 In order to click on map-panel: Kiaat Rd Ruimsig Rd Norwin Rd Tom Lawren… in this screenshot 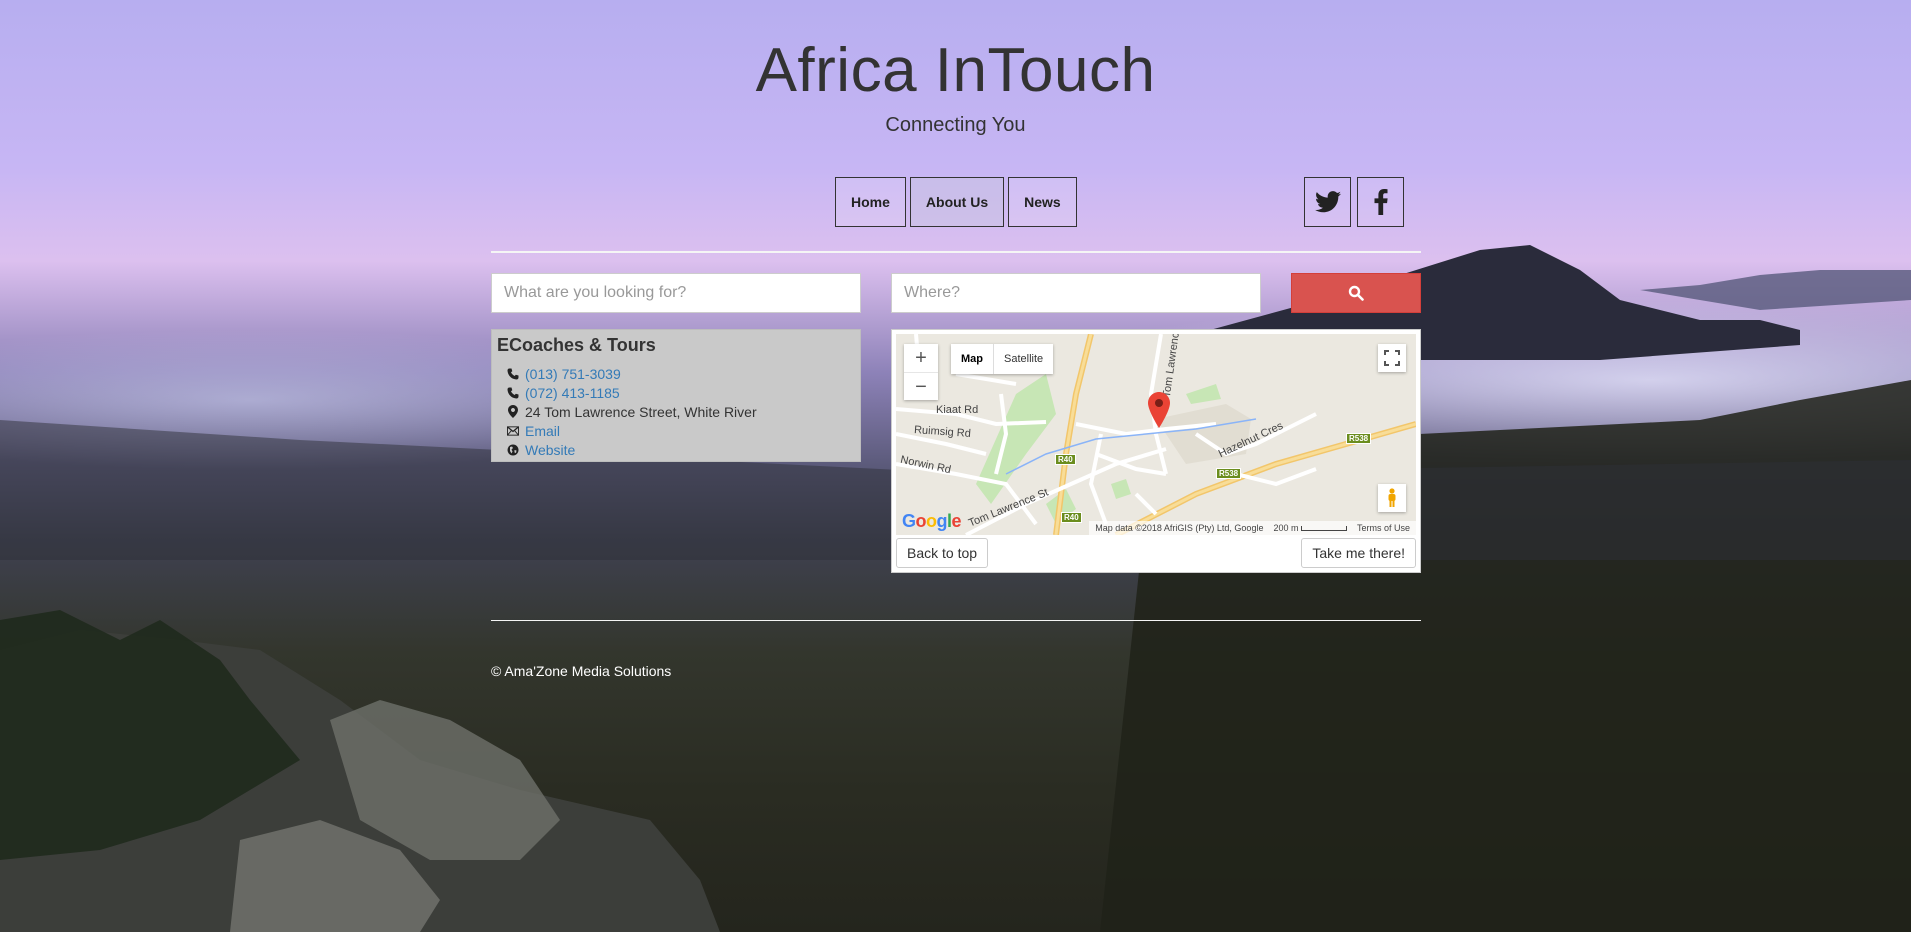, I will do `click(1156, 451)`.